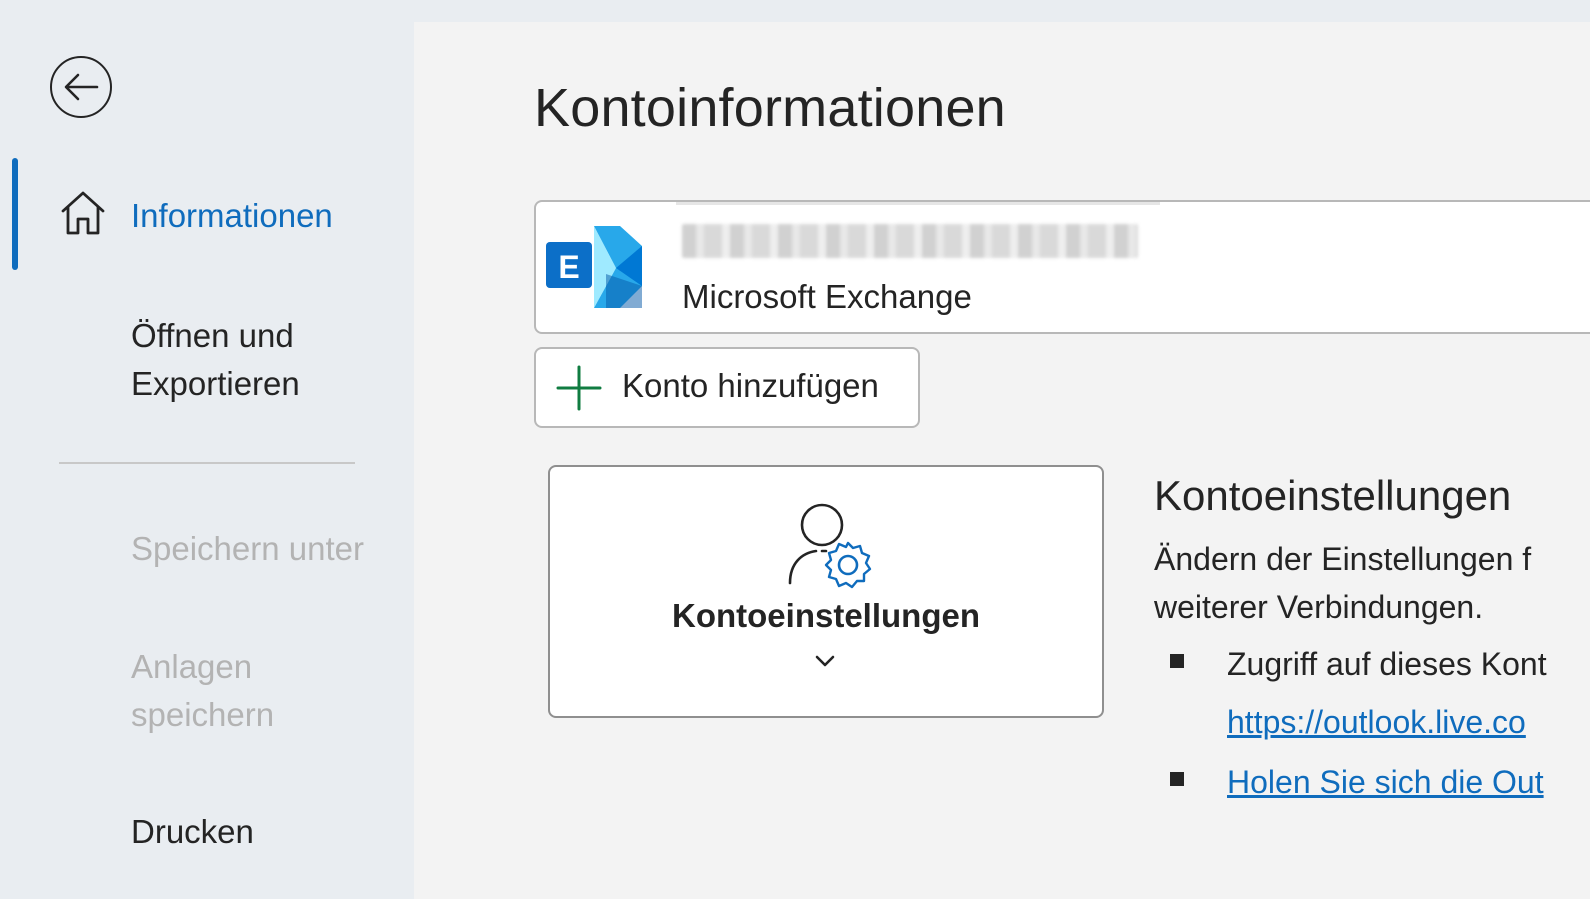  What do you see at coordinates (830, 546) in the screenshot?
I see `user-gear-icon` at bounding box center [830, 546].